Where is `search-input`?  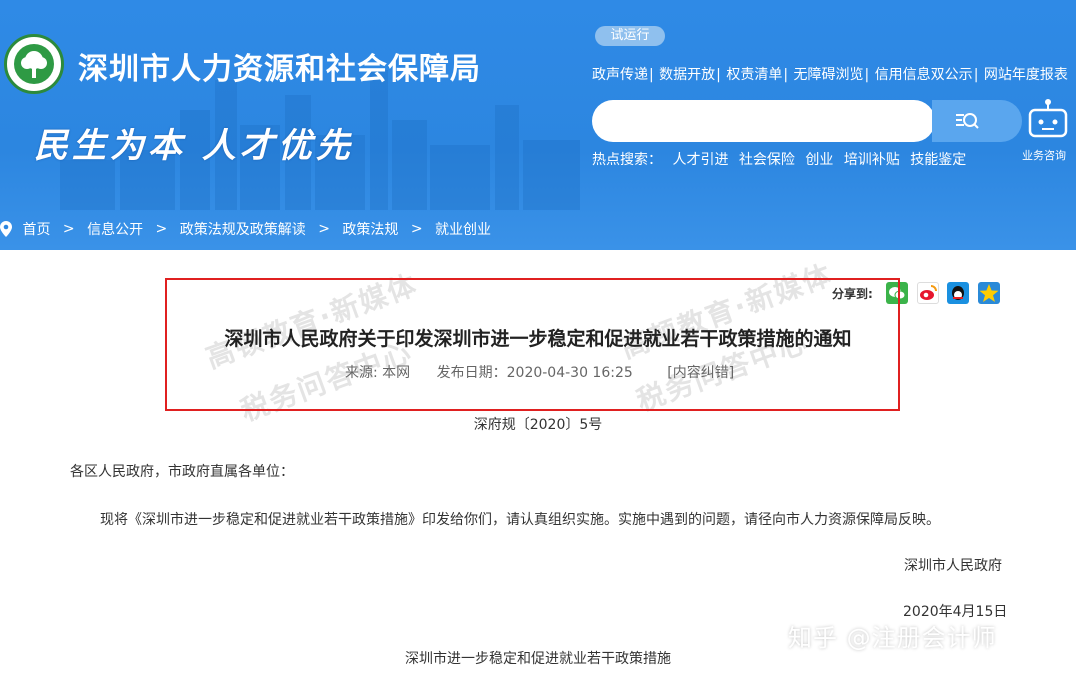
search-input is located at coordinates (763, 121).